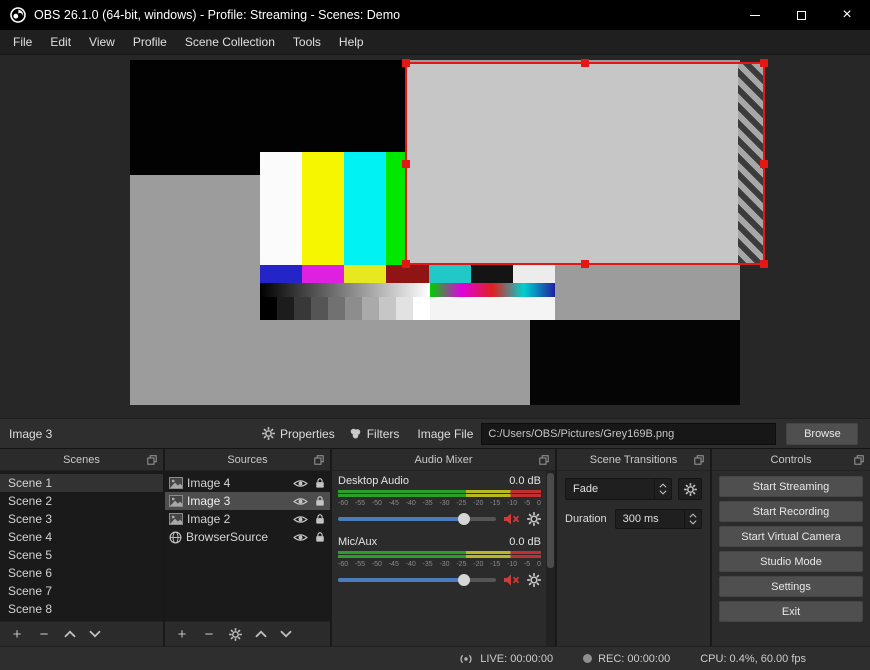  I want to click on scene-item: Scene 6, so click(81, 573).